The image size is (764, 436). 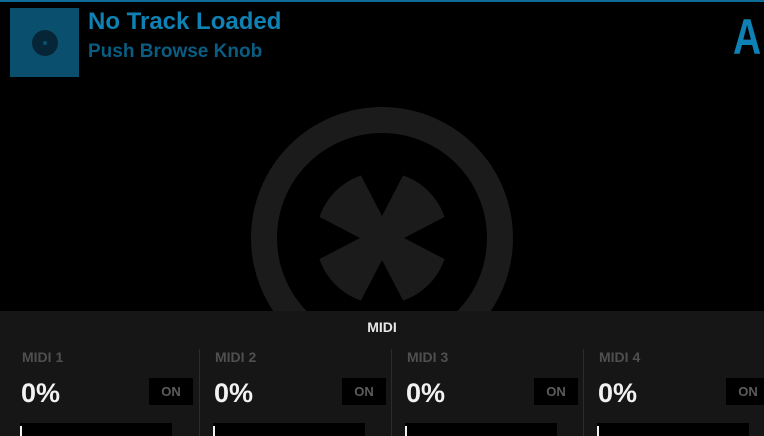 I want to click on channel-name: MIDI 2, so click(x=236, y=357).